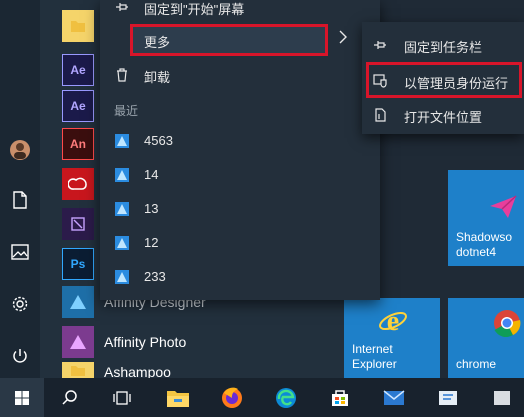 The height and width of the screenshot is (417, 524). I want to click on task-view-icon, so click(122, 397).